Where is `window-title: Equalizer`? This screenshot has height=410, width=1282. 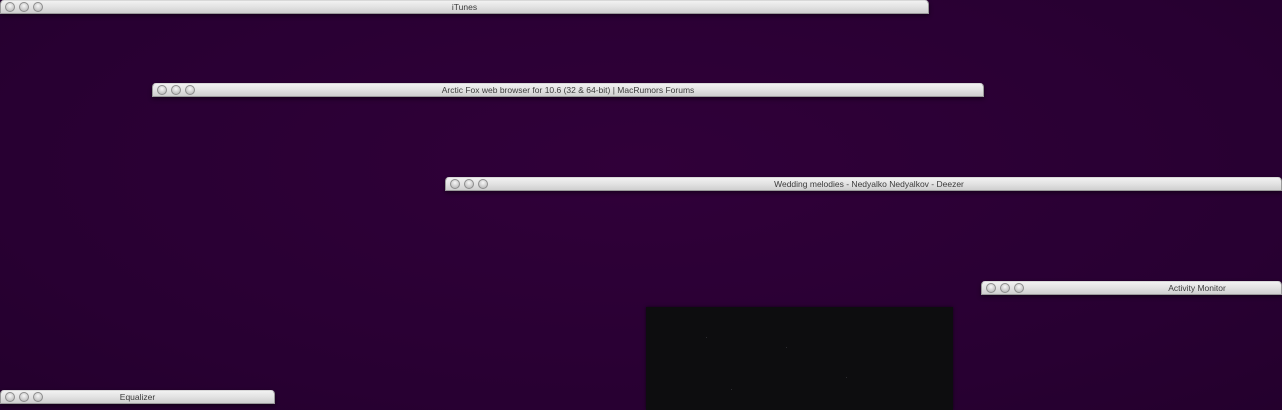 window-title: Equalizer is located at coordinates (137, 397).